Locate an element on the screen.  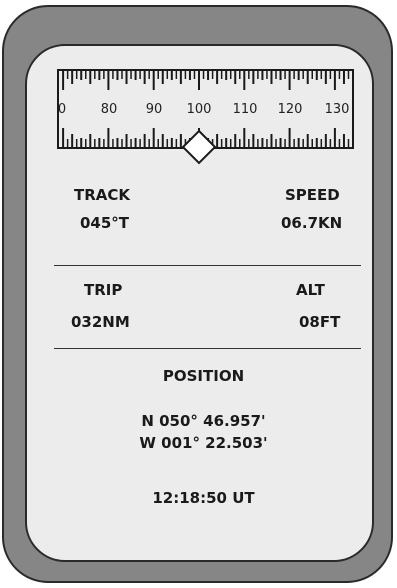
scale-tick-label: 100 is located at coordinates (199, 109).